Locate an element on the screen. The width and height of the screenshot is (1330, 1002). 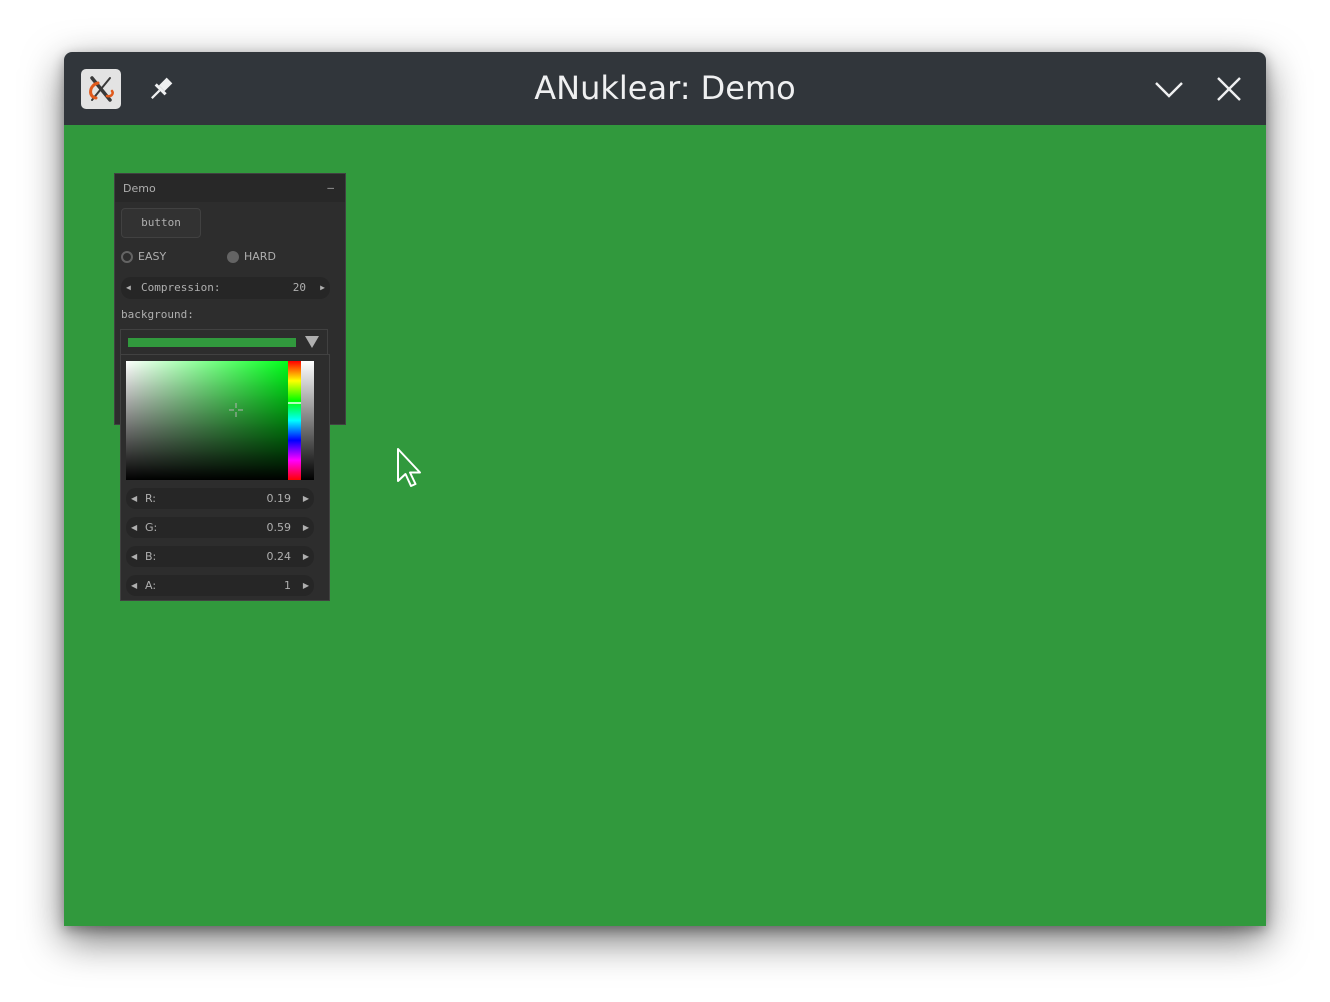
property-b: ◀ B: 0.24 ▶ is located at coordinates (220, 556).